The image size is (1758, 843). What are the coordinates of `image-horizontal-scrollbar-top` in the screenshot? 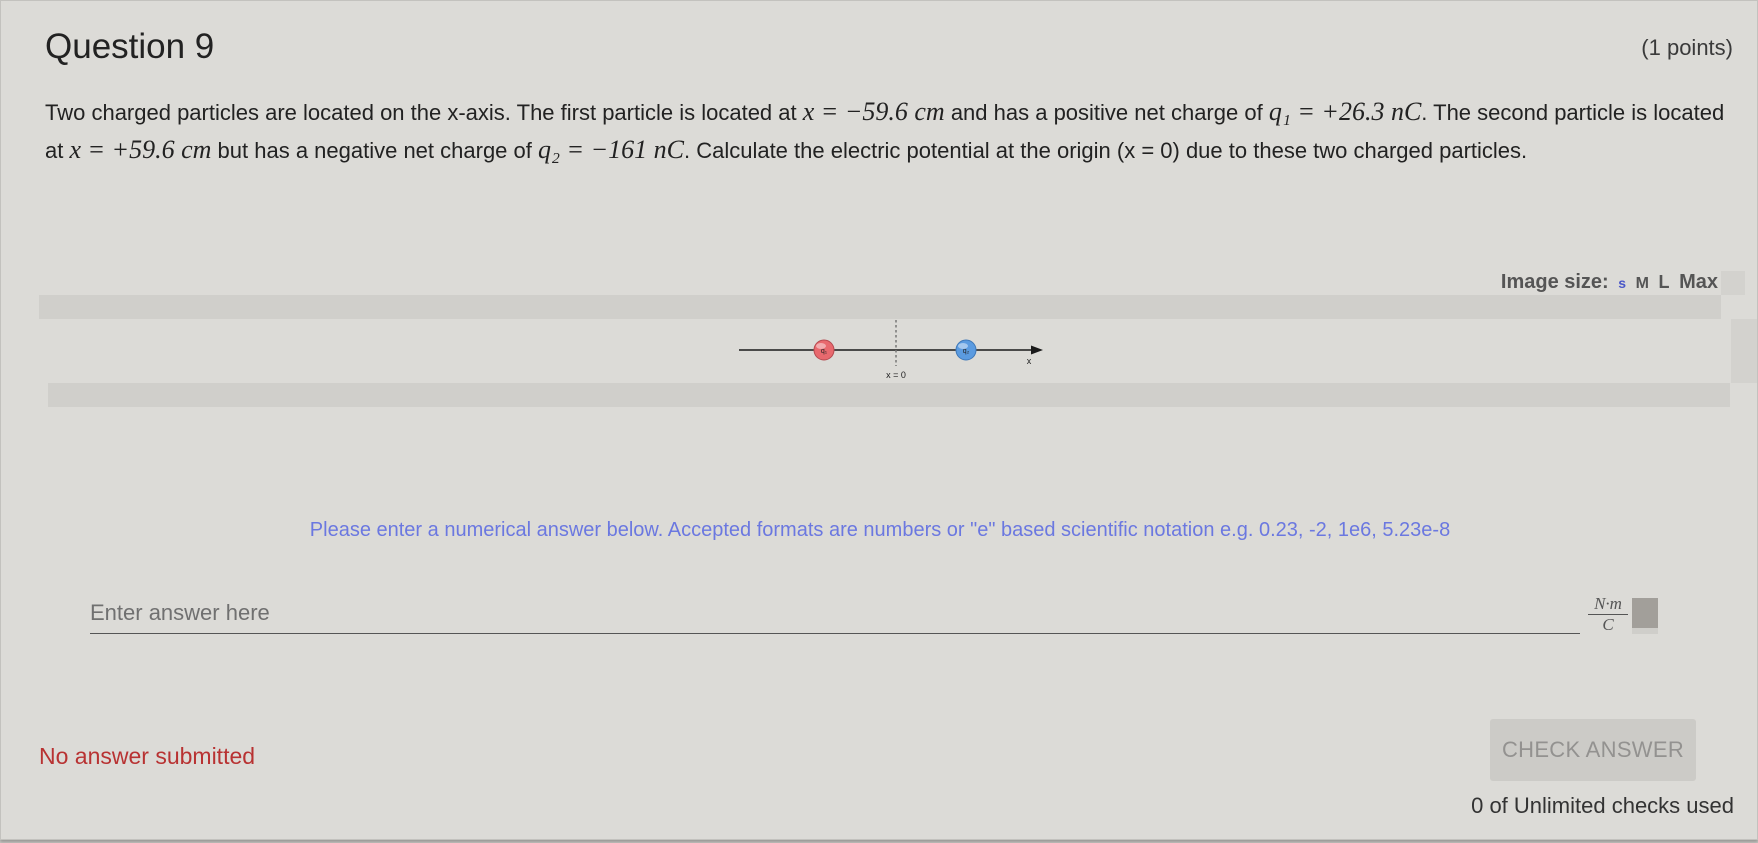 It's located at (880, 307).